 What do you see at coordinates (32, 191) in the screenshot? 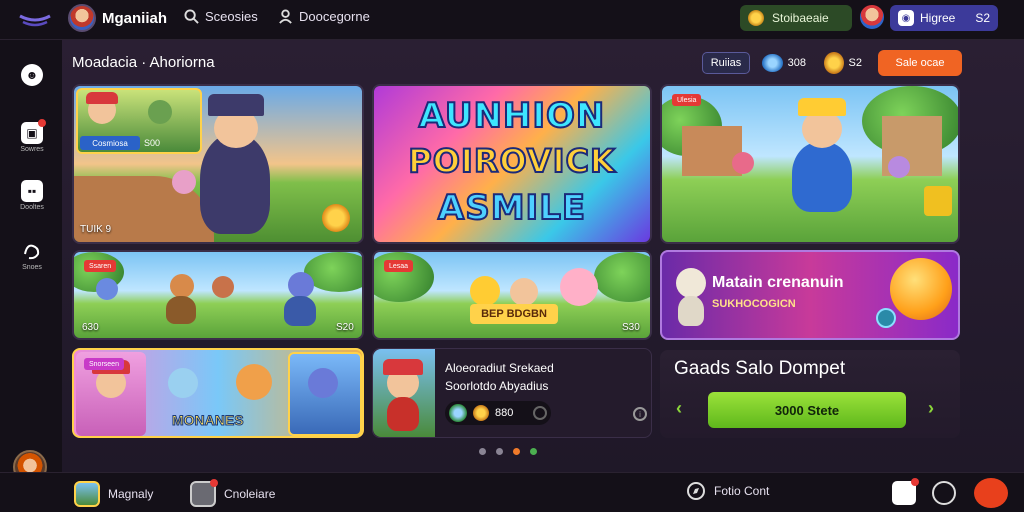
I see `message-icon: ▪▪` at bounding box center [32, 191].